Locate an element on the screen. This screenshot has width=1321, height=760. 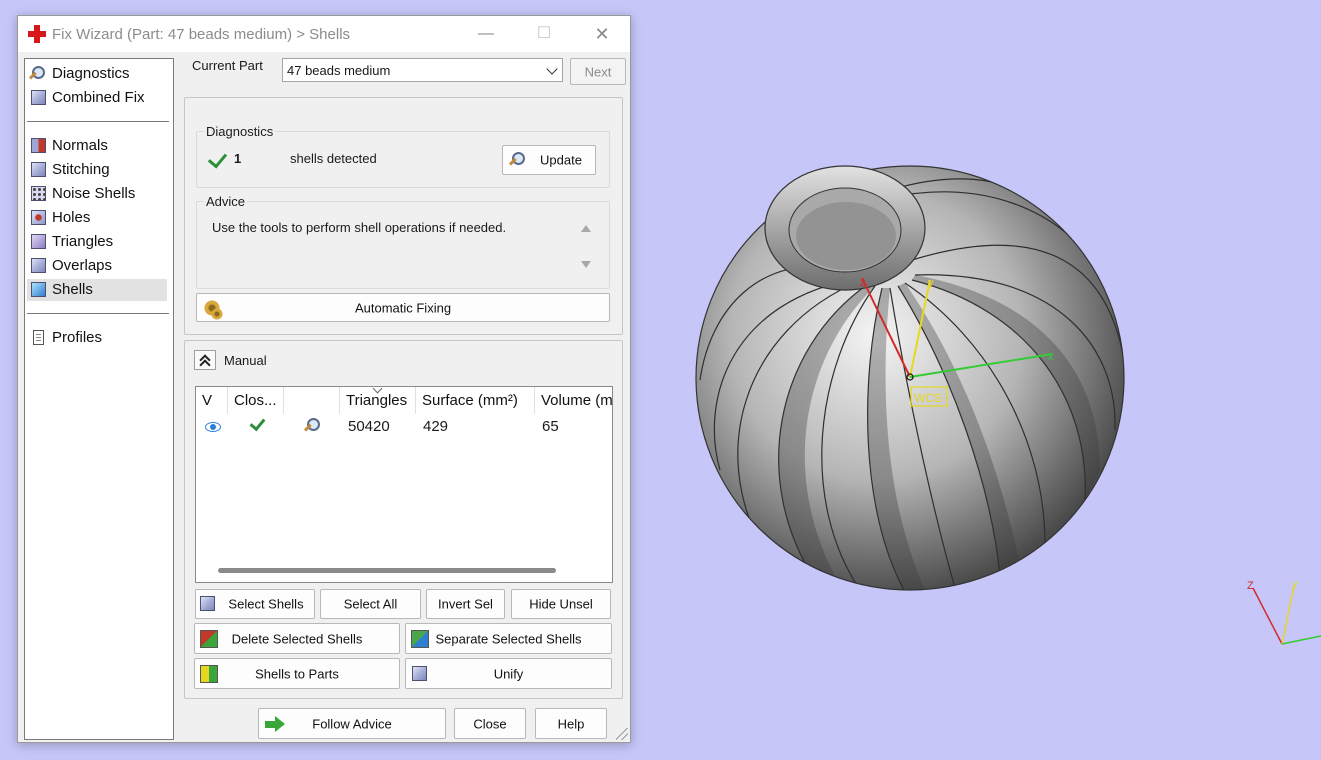
check-icon is located at coordinates (257, 423).